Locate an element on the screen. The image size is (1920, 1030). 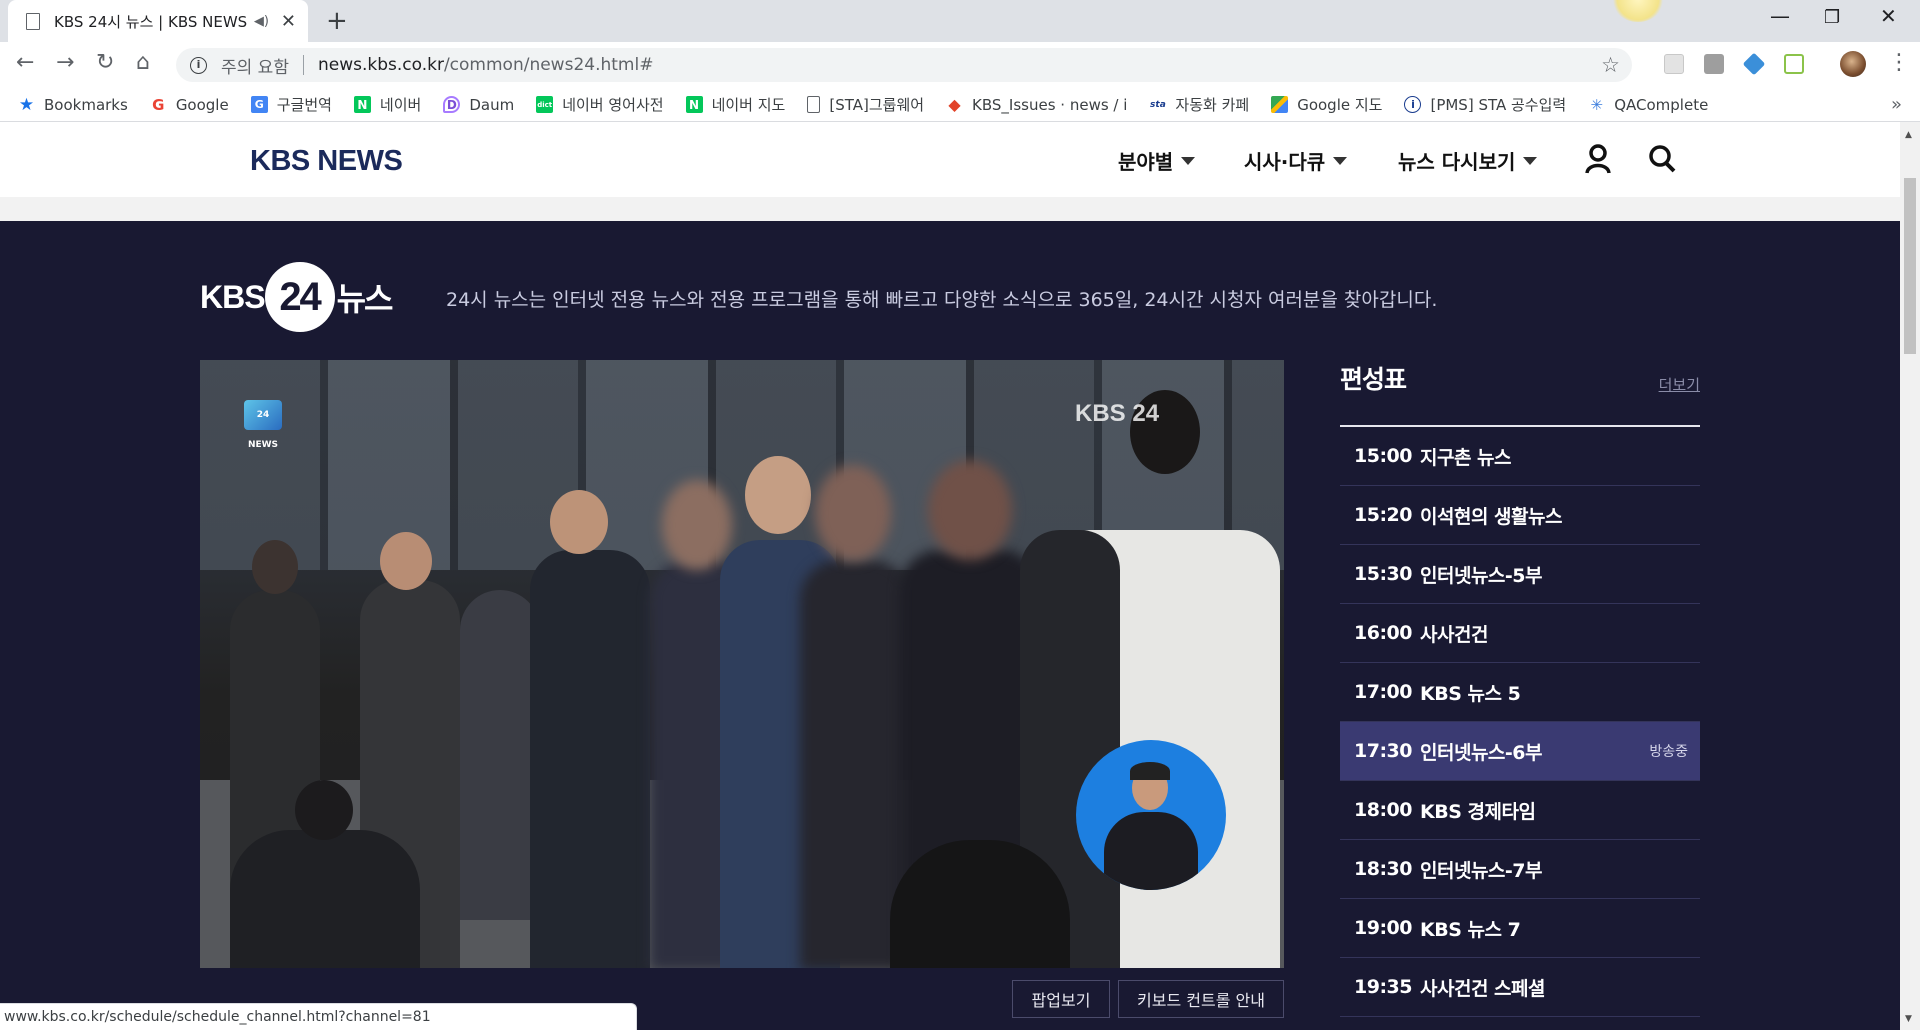
schedule-row: 15:30 인터넷뉴스-5부 is located at coordinates (1520, 574).